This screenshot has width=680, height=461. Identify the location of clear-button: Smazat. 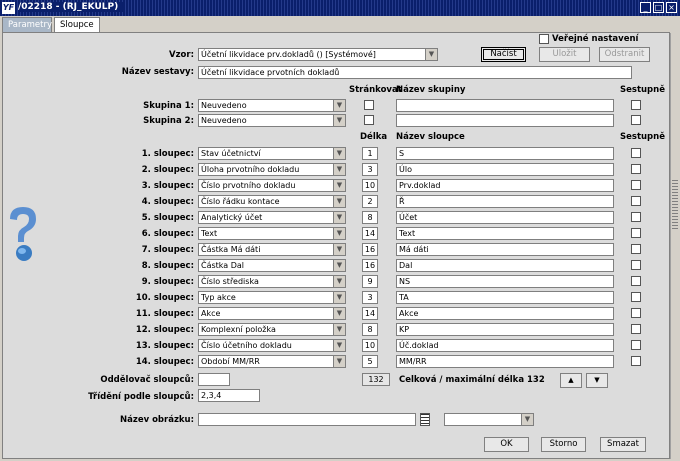
(623, 444).